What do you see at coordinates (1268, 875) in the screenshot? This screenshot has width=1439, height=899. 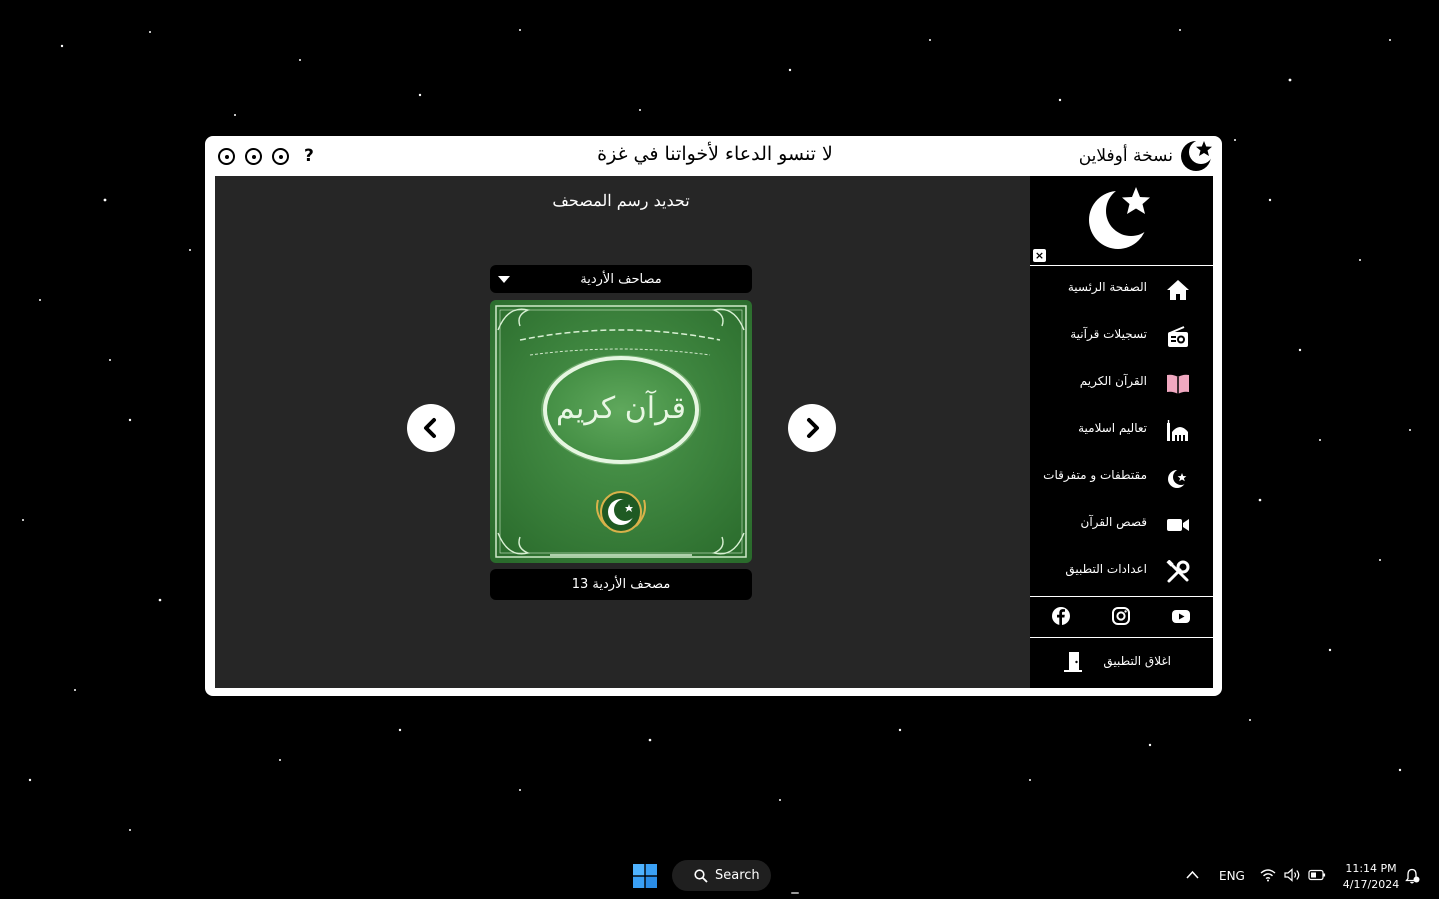 I see `wifi-icon` at bounding box center [1268, 875].